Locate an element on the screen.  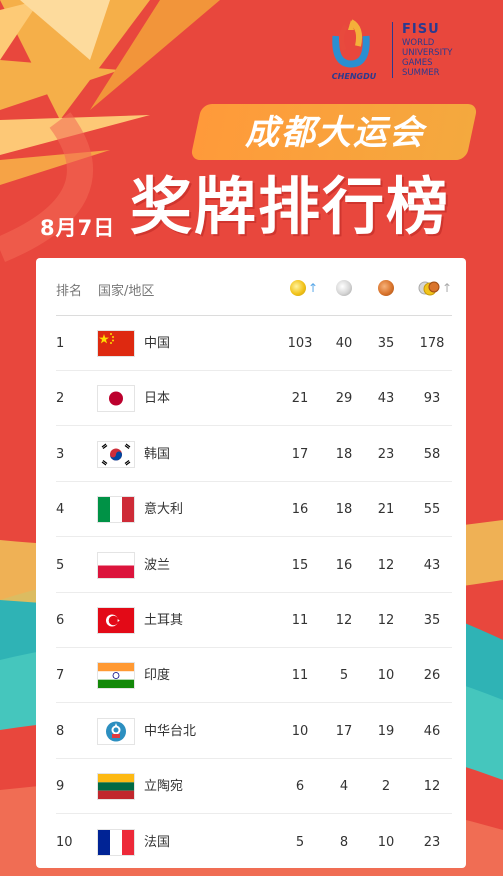
country-name: 波兰 is located at coordinates (157, 565).